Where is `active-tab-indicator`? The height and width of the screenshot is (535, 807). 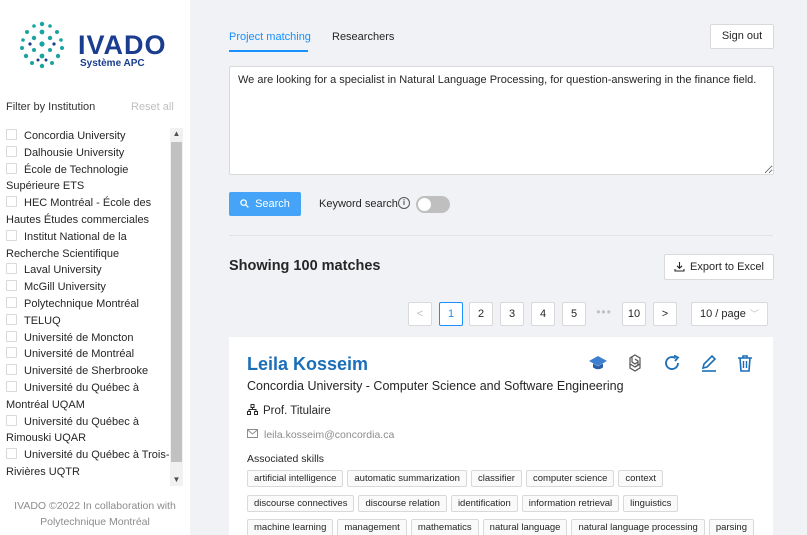 active-tab-indicator is located at coordinates (268, 51).